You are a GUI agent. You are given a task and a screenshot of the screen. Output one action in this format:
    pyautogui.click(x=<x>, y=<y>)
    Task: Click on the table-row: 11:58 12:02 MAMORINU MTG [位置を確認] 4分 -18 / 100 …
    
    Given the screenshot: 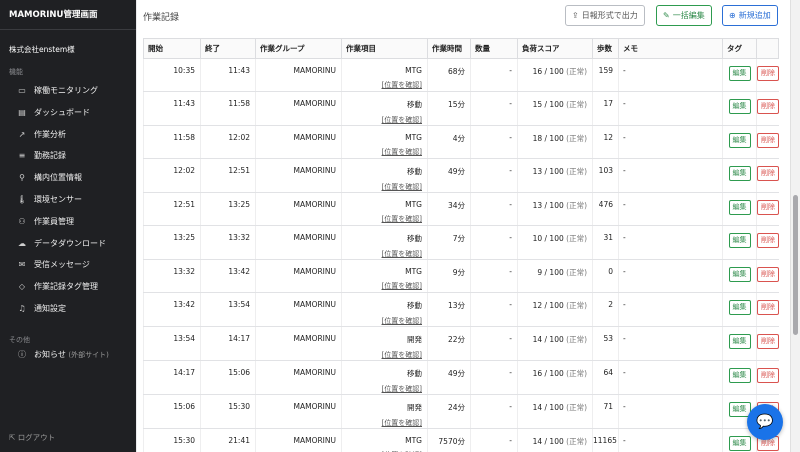 What is the action you would take?
    pyautogui.click(x=461, y=142)
    